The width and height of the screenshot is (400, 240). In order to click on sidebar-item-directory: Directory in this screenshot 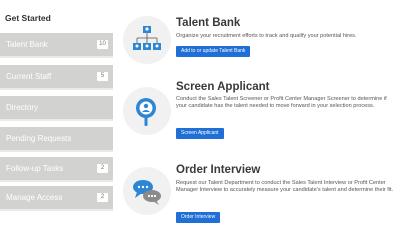, I will do `click(56, 108)`.